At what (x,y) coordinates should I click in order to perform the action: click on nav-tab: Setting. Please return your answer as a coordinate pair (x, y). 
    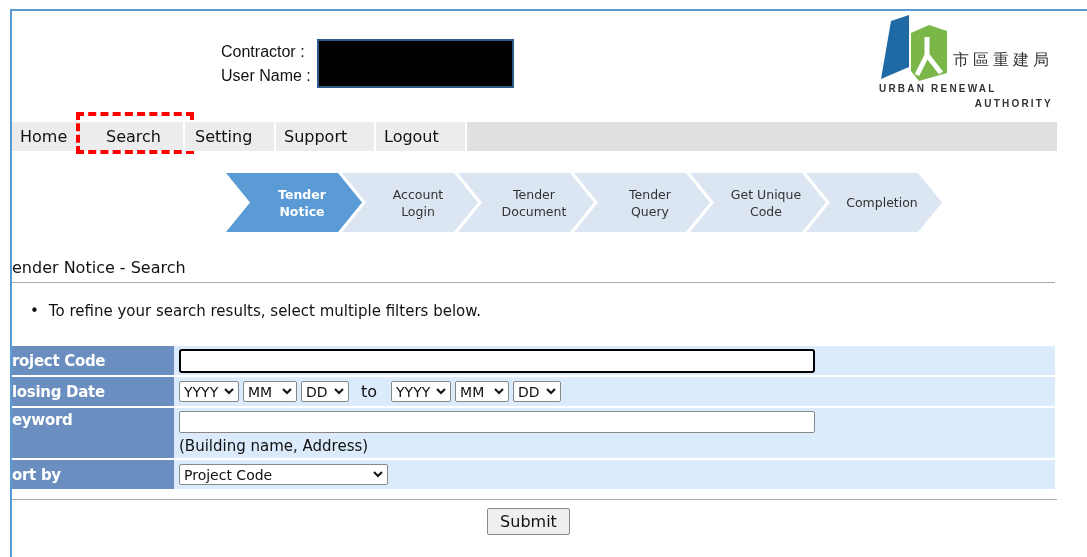
    Looking at the image, I should click on (230, 136).